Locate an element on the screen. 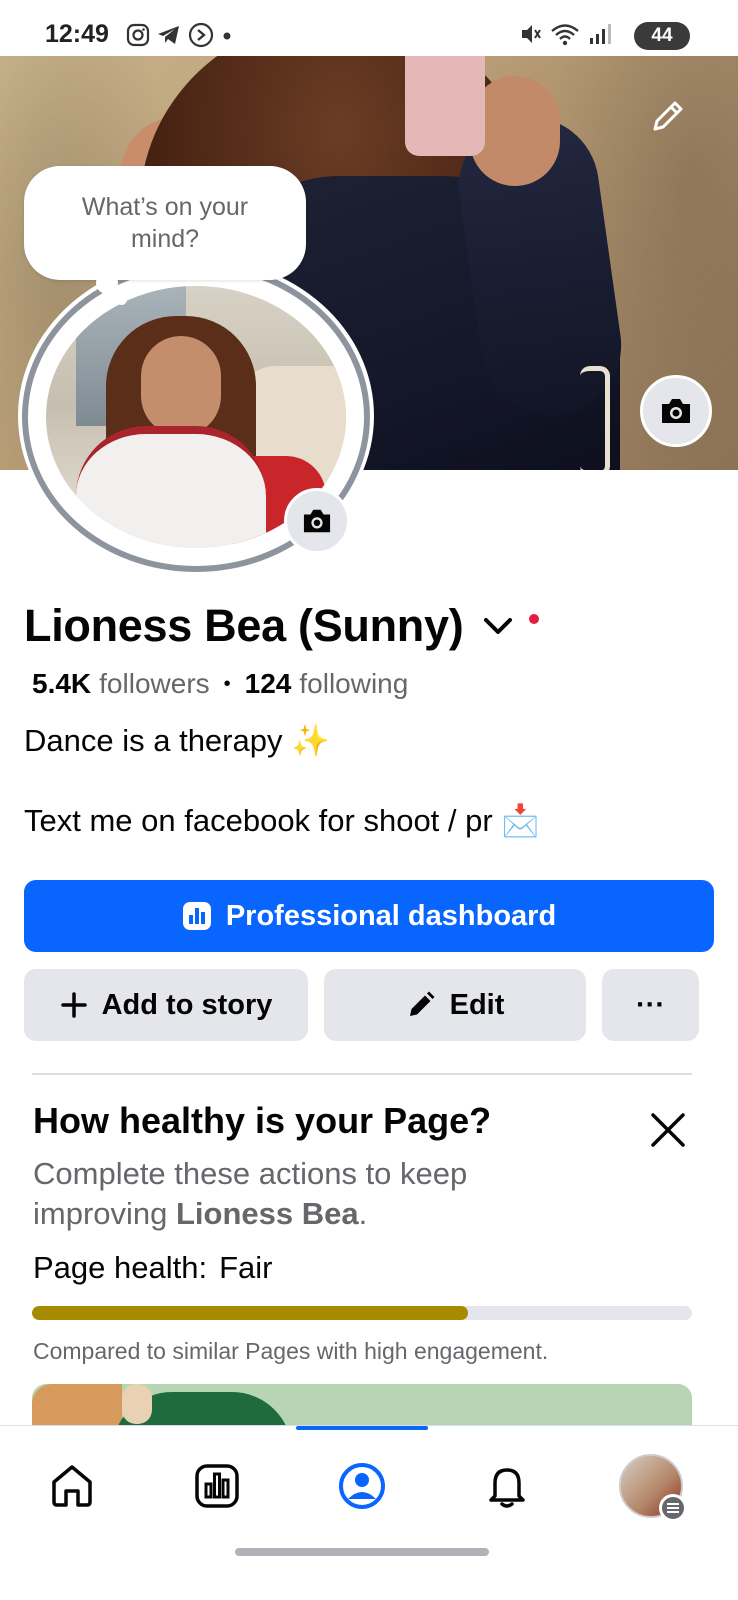 The height and width of the screenshot is (1600, 738). page-health-status: Page health: Fair is located at coordinates (152, 1268).